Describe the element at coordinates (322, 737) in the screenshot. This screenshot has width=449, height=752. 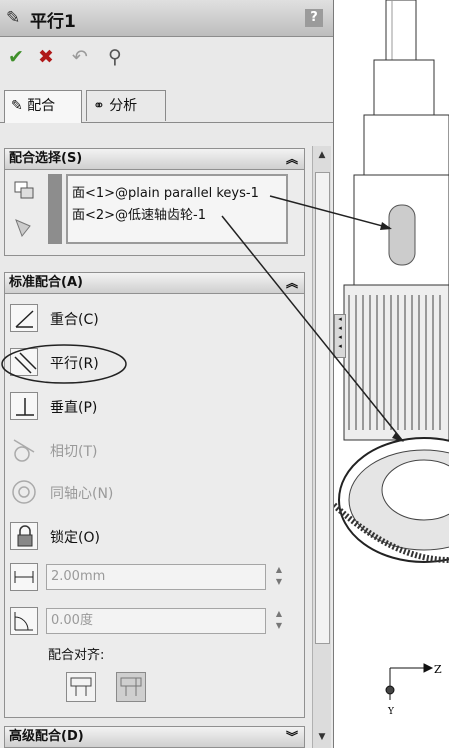
I see `scroll-down-icon: ▼` at that location.